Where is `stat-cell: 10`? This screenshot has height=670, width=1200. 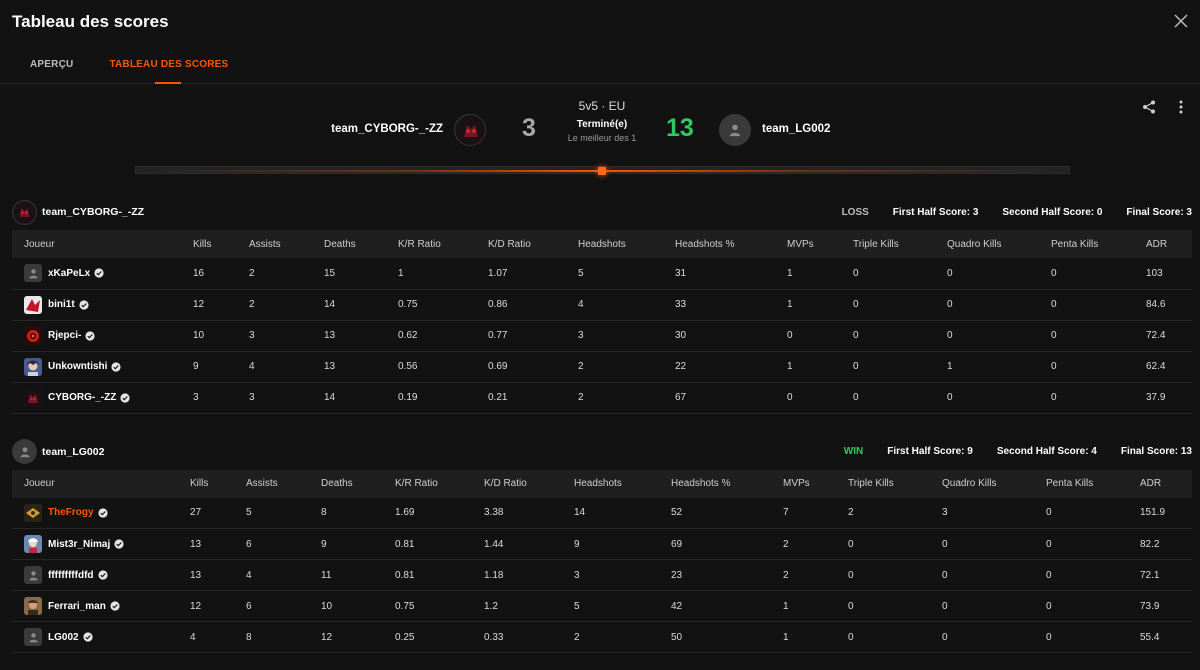 stat-cell: 10 is located at coordinates (346, 606).